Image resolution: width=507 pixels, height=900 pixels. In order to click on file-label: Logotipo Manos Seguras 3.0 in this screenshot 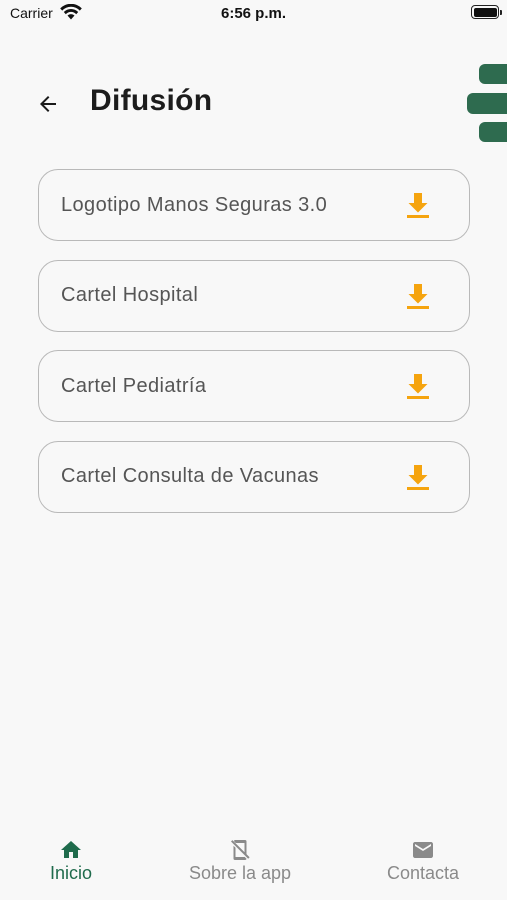, I will do `click(194, 204)`.